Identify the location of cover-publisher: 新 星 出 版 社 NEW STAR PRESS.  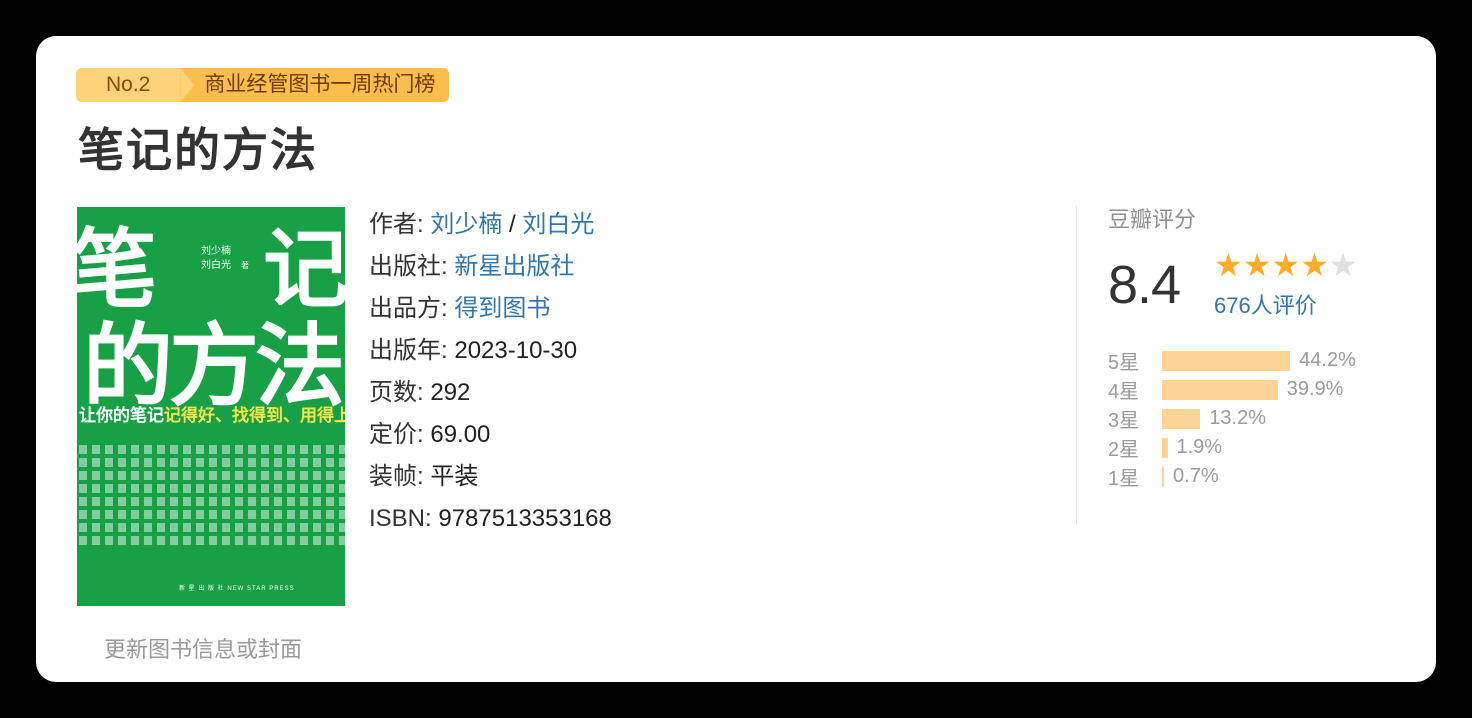
(237, 589).